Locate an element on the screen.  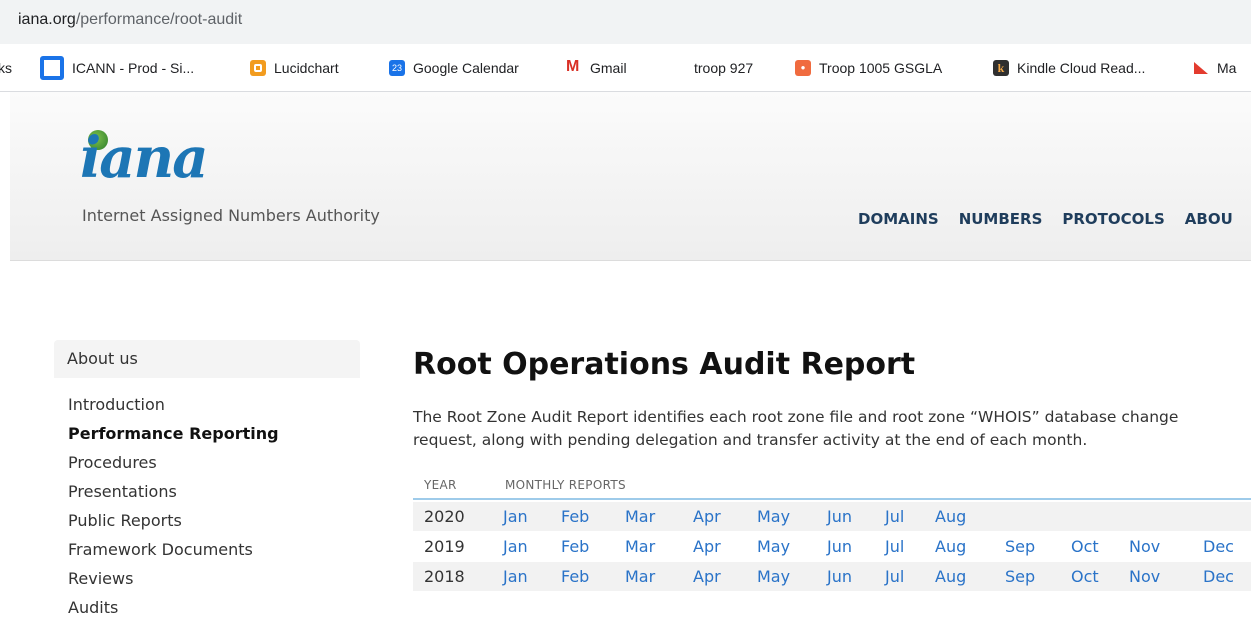
url-text: iana.org/performance/root-audit is located at coordinates (130, 20).